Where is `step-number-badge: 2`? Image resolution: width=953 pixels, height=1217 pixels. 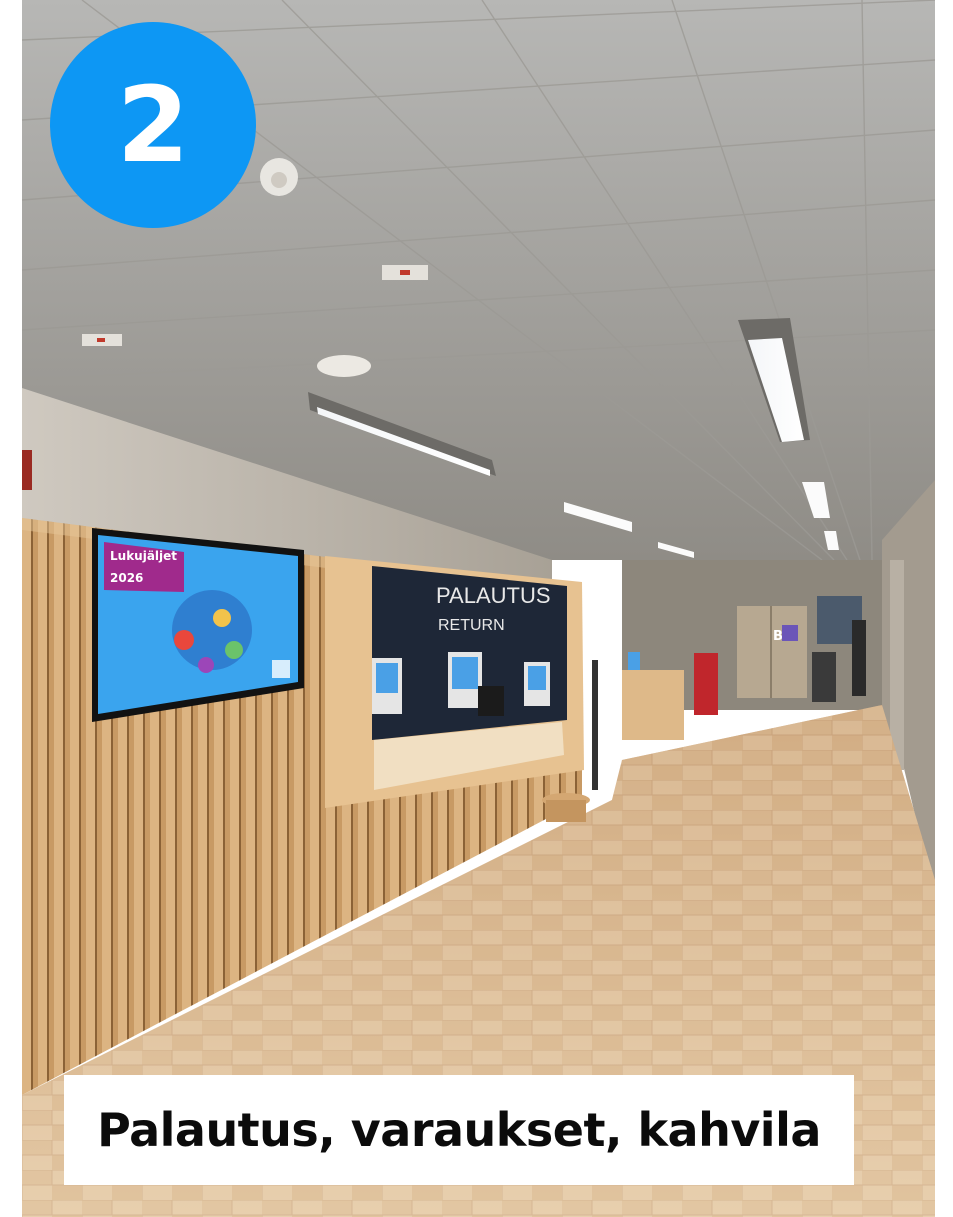
step-number-badge: 2 is located at coordinates (153, 125).